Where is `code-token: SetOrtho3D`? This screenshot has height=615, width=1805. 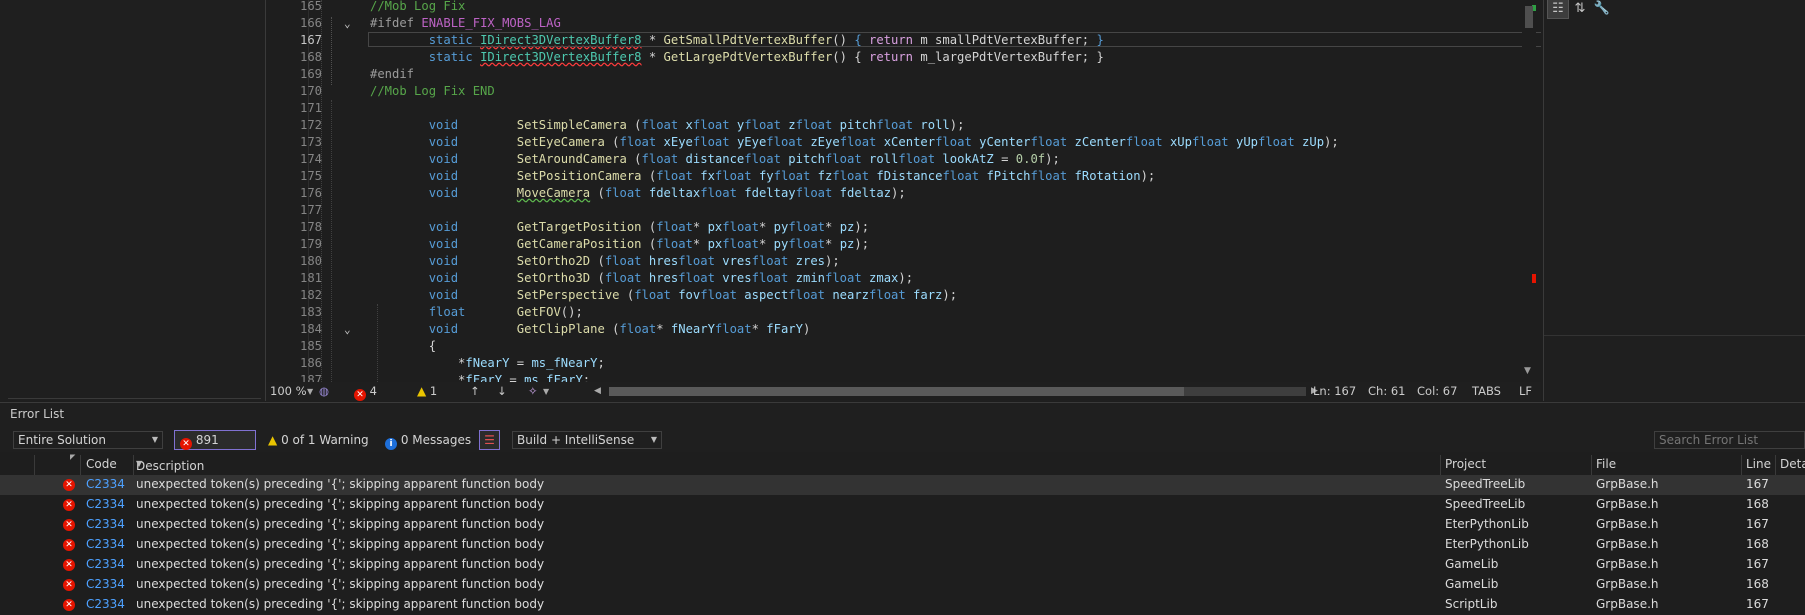 code-token: SetOrtho3D is located at coordinates (553, 278).